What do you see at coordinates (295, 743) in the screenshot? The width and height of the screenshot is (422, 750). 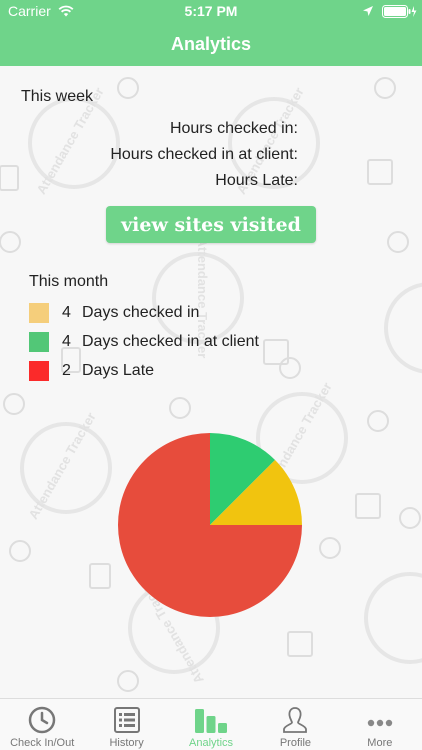 I see `tab-label: Profile` at bounding box center [295, 743].